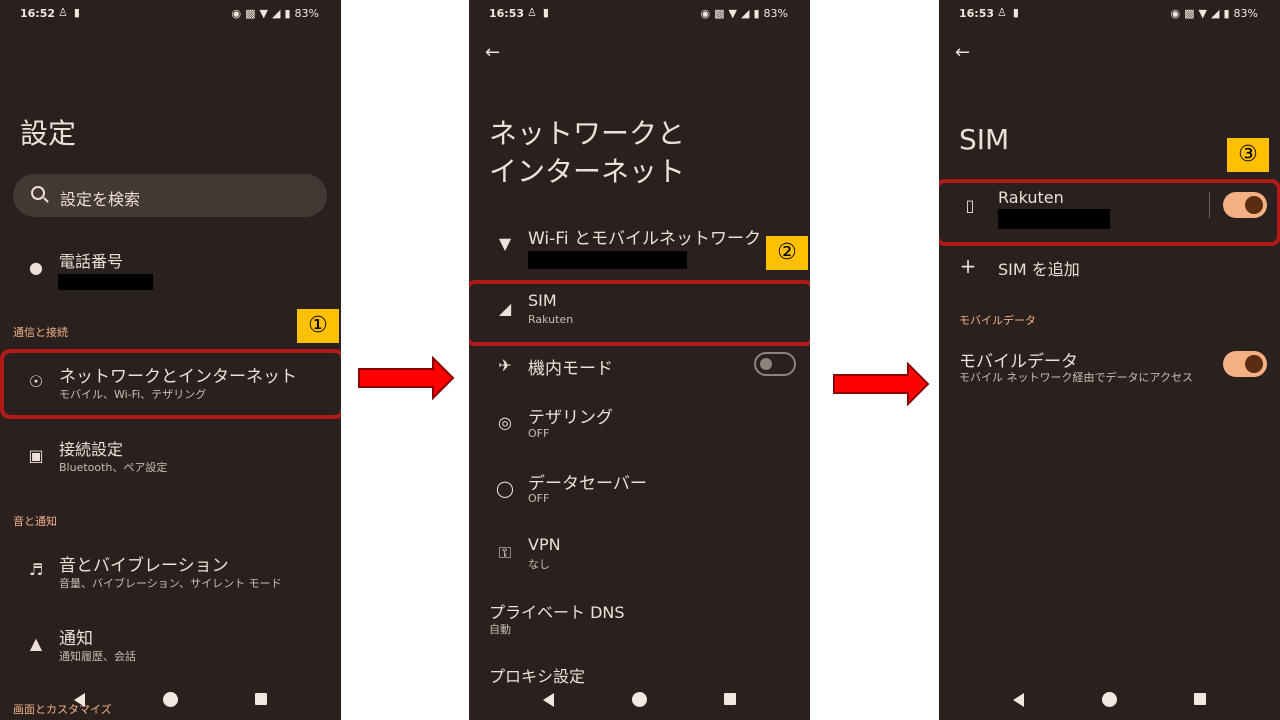 This screenshot has width=1280, height=720. I want to click on tethering-item: ◎ テザリング OFF, so click(639, 423).